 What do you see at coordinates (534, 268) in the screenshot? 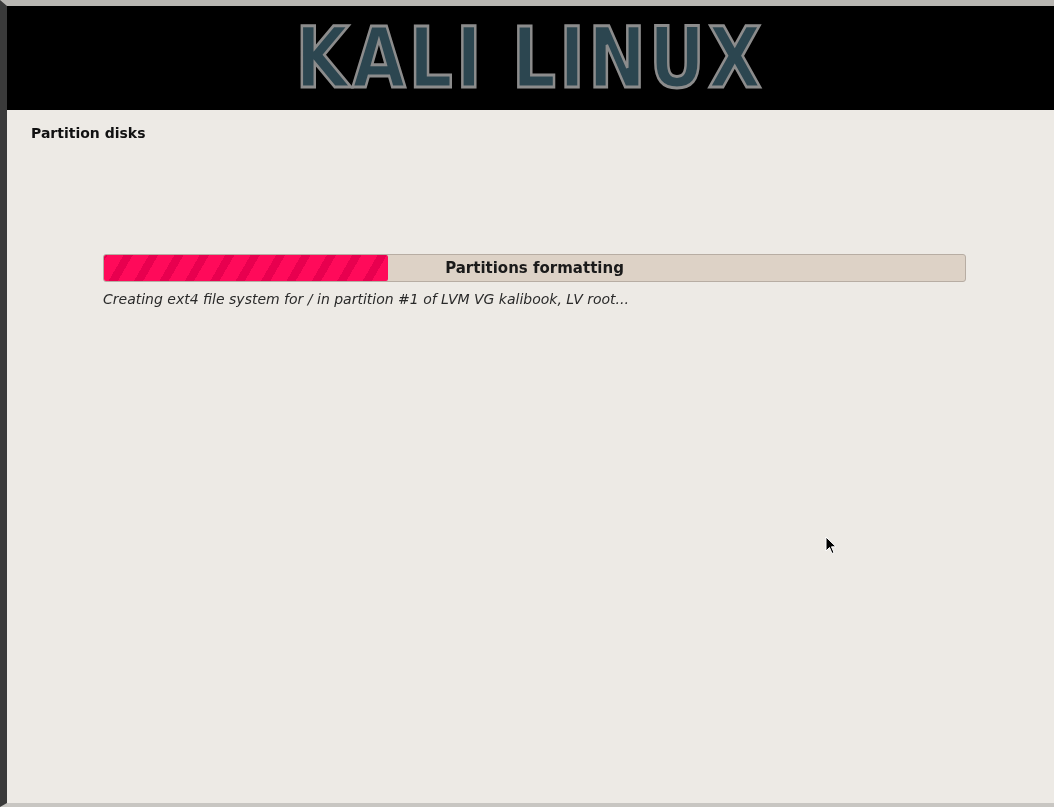
I see `progress-label: Partitions formatting` at bounding box center [534, 268].